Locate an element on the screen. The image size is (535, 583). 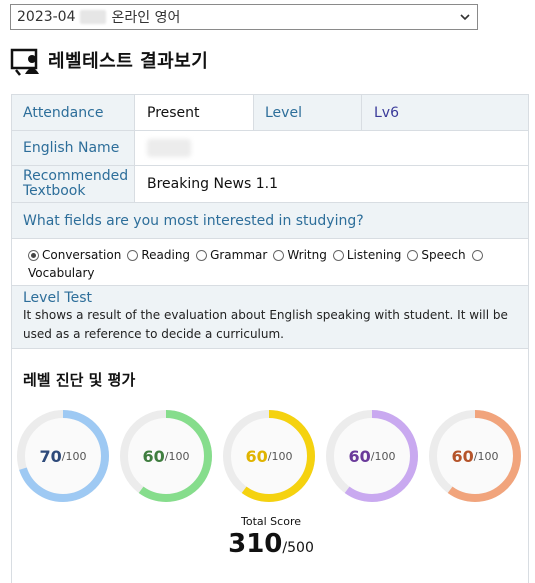
radio-reading: Reading is located at coordinates (158, 255).